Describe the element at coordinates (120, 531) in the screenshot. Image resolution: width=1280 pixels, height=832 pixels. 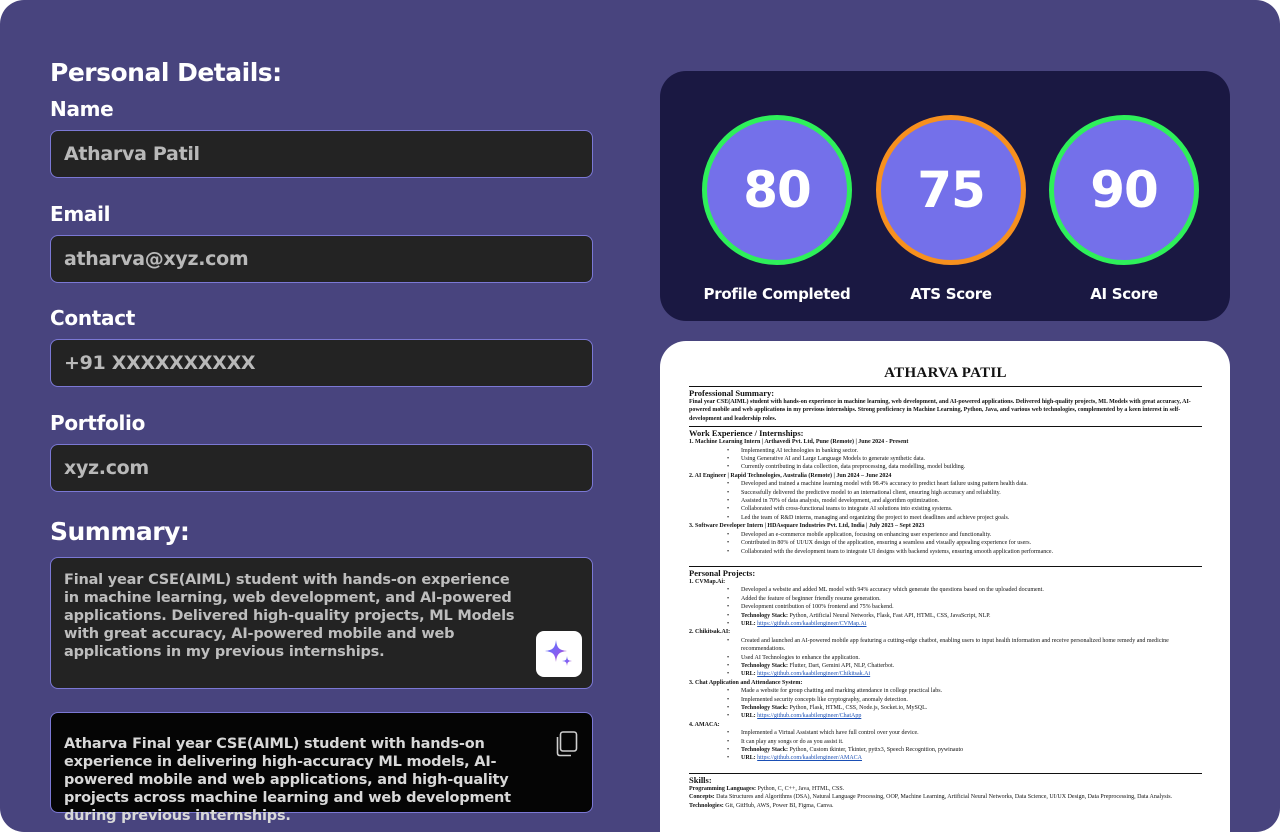
I see `summary-title: Summary:` at that location.